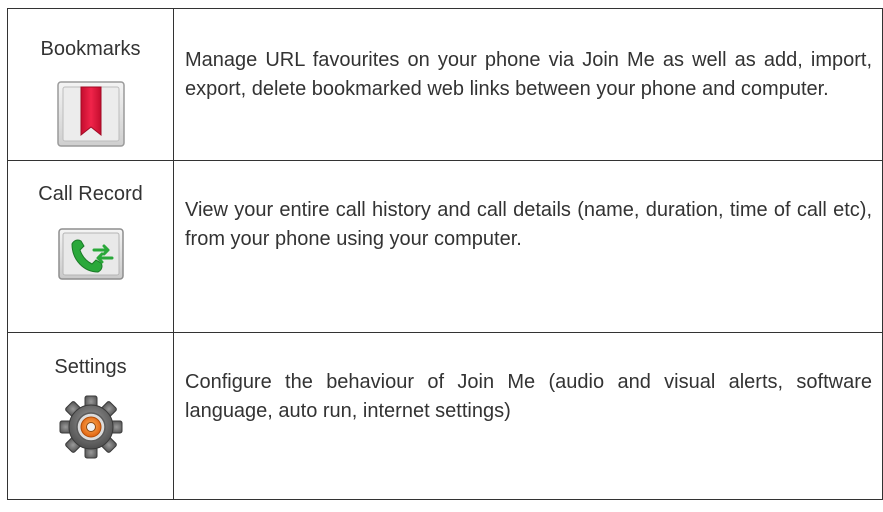 Image resolution: width=883 pixels, height=512 pixels. I want to click on feature-name: Call Record, so click(90, 194).